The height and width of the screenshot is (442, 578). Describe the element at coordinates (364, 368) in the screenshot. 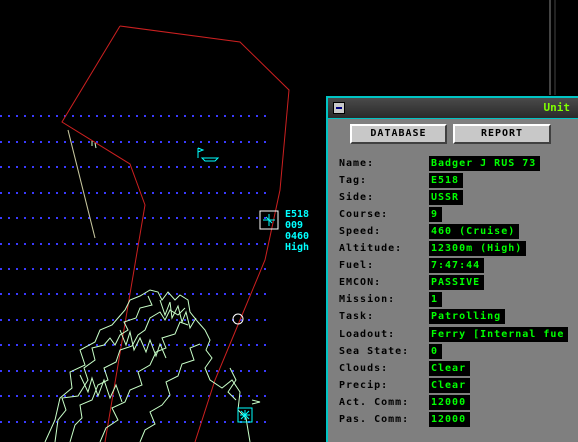

I see `unit-field-label: Clouds:` at that location.